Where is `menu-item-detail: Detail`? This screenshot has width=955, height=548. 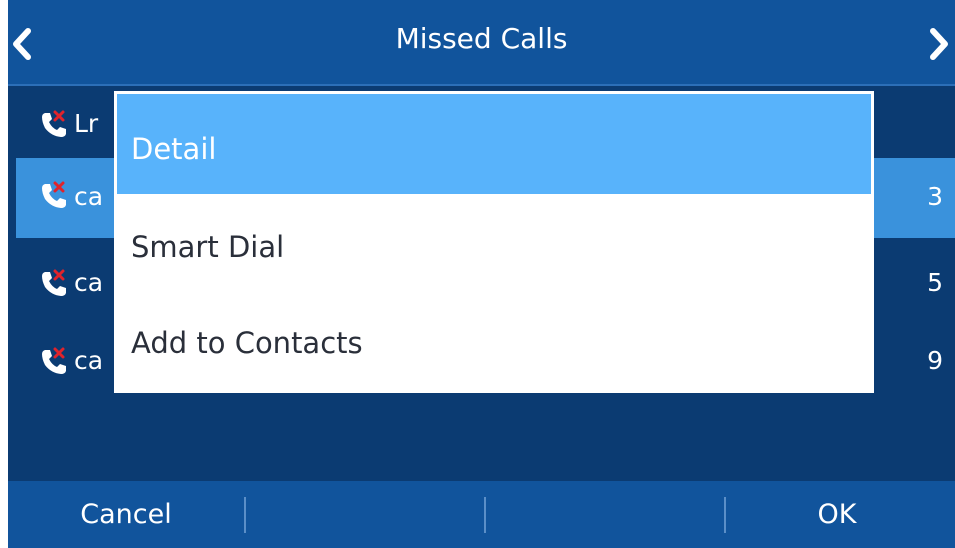 menu-item-detail: Detail is located at coordinates (494, 144).